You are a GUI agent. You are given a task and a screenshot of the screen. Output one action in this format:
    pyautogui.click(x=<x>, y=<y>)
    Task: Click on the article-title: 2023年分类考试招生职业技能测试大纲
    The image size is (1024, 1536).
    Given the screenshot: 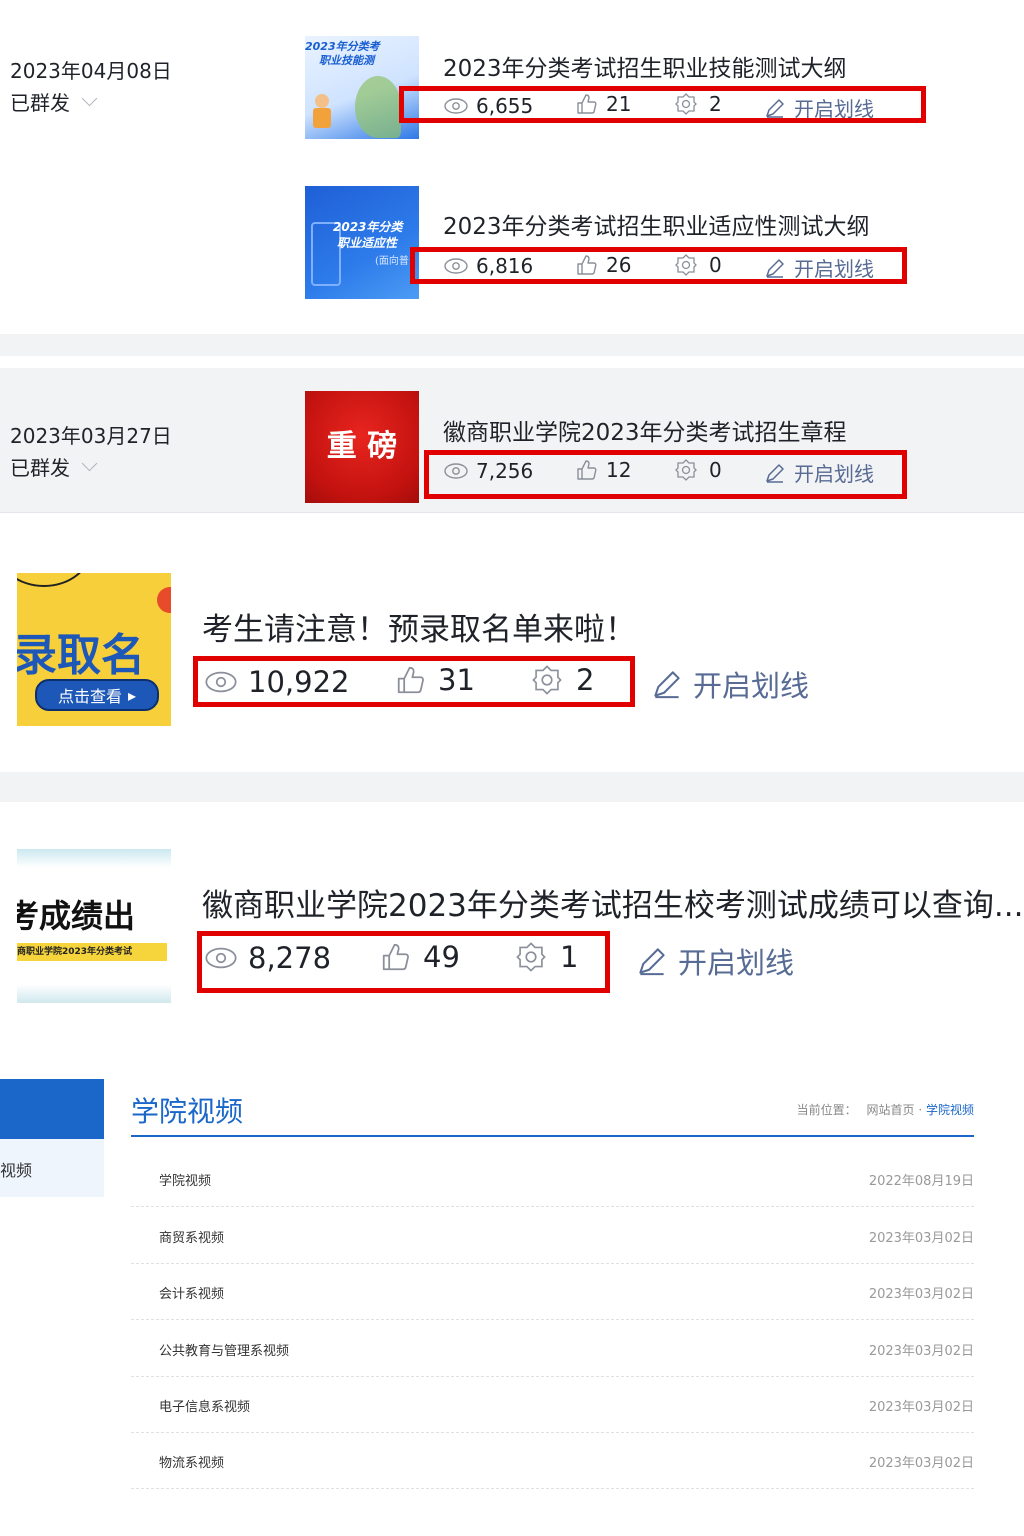 What is the action you would take?
    pyautogui.click(x=645, y=66)
    